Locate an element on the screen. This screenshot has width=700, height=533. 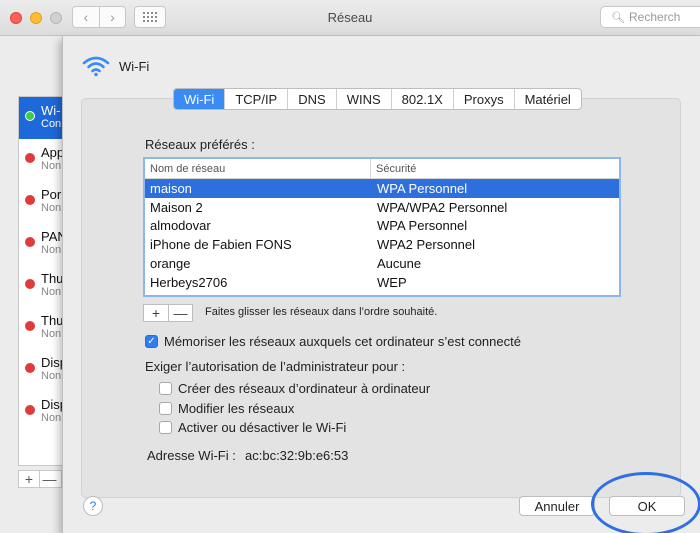
service-list-controls: + — is located at coordinates (40, 479).